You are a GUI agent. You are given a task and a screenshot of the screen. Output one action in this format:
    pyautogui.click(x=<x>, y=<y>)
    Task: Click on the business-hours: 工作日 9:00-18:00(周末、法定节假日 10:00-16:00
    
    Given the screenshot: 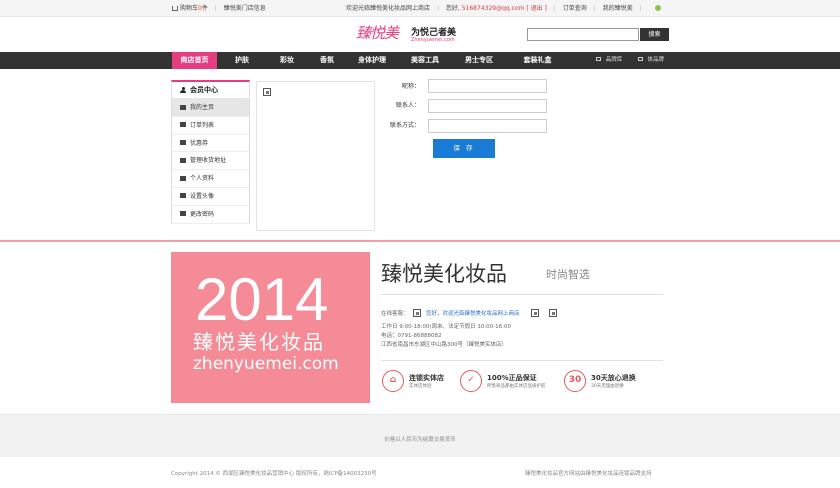 What is the action you would take?
    pyautogui.click(x=446, y=327)
    